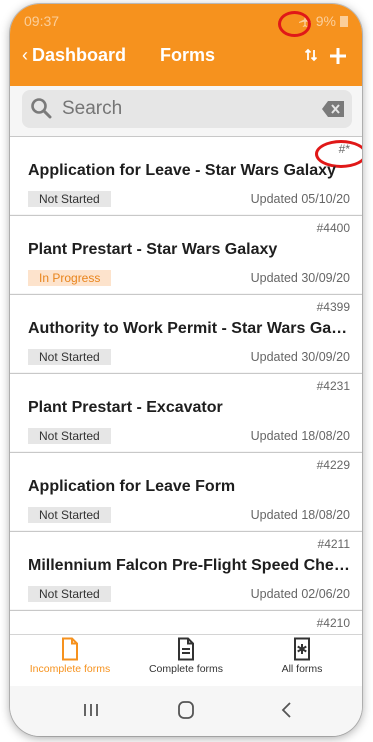 The width and height of the screenshot is (373, 742). What do you see at coordinates (333, 623) in the screenshot?
I see `form-number: #4210` at bounding box center [333, 623].